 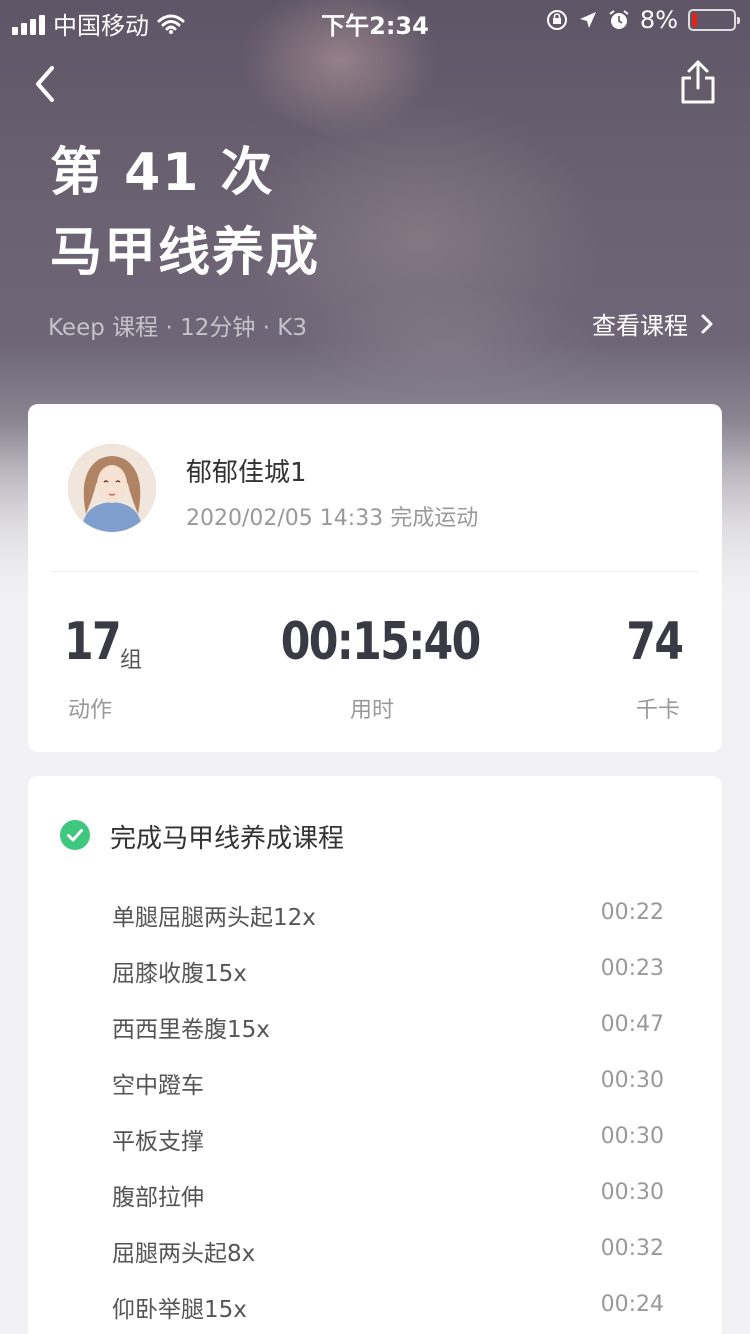 What do you see at coordinates (375, 1196) in the screenshot?
I see `list-item: 腹部拉伸 00:30` at bounding box center [375, 1196].